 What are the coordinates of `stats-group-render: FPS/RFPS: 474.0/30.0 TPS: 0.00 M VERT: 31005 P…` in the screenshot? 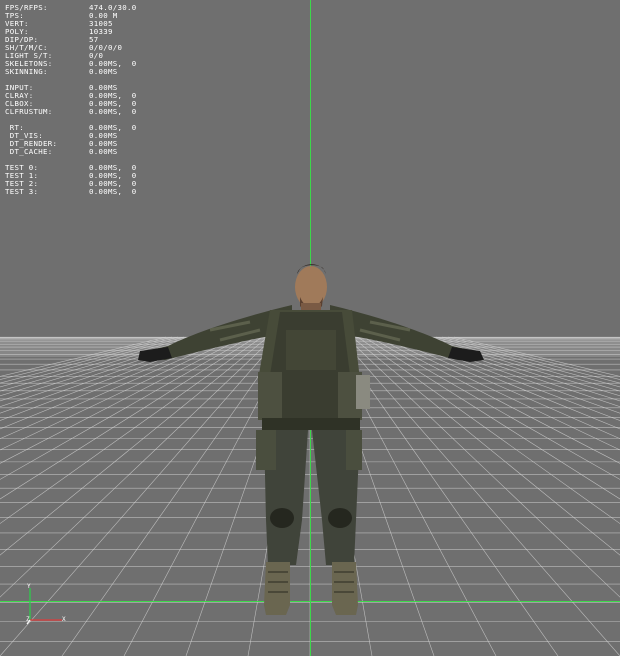 It's located at (71, 40).